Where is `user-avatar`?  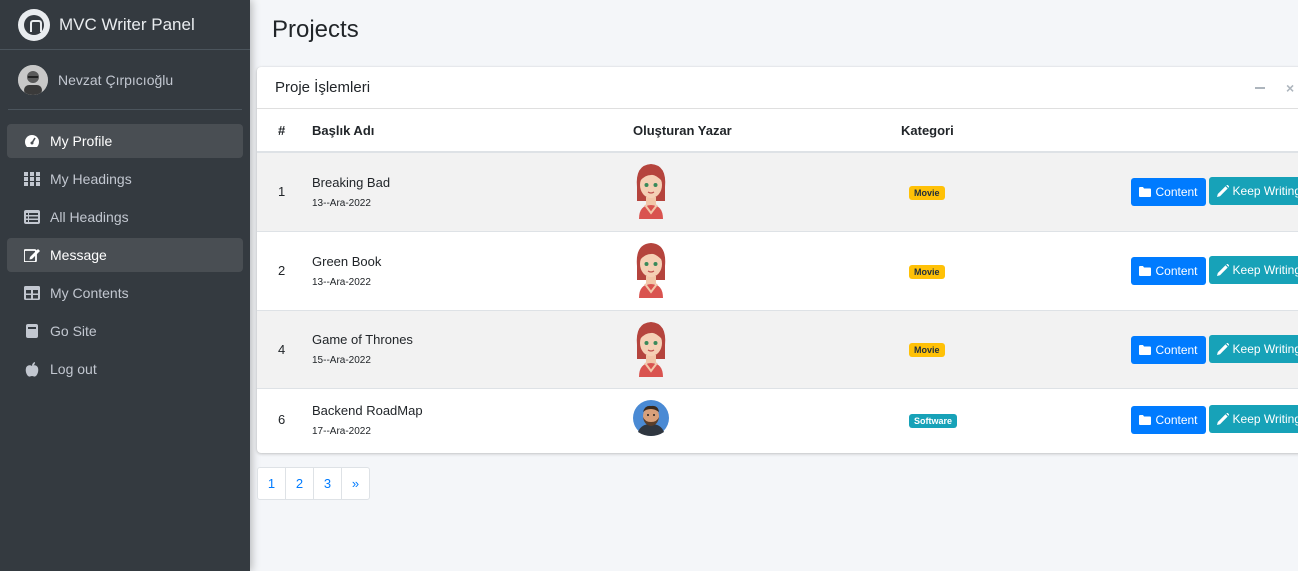 user-avatar is located at coordinates (33, 79).